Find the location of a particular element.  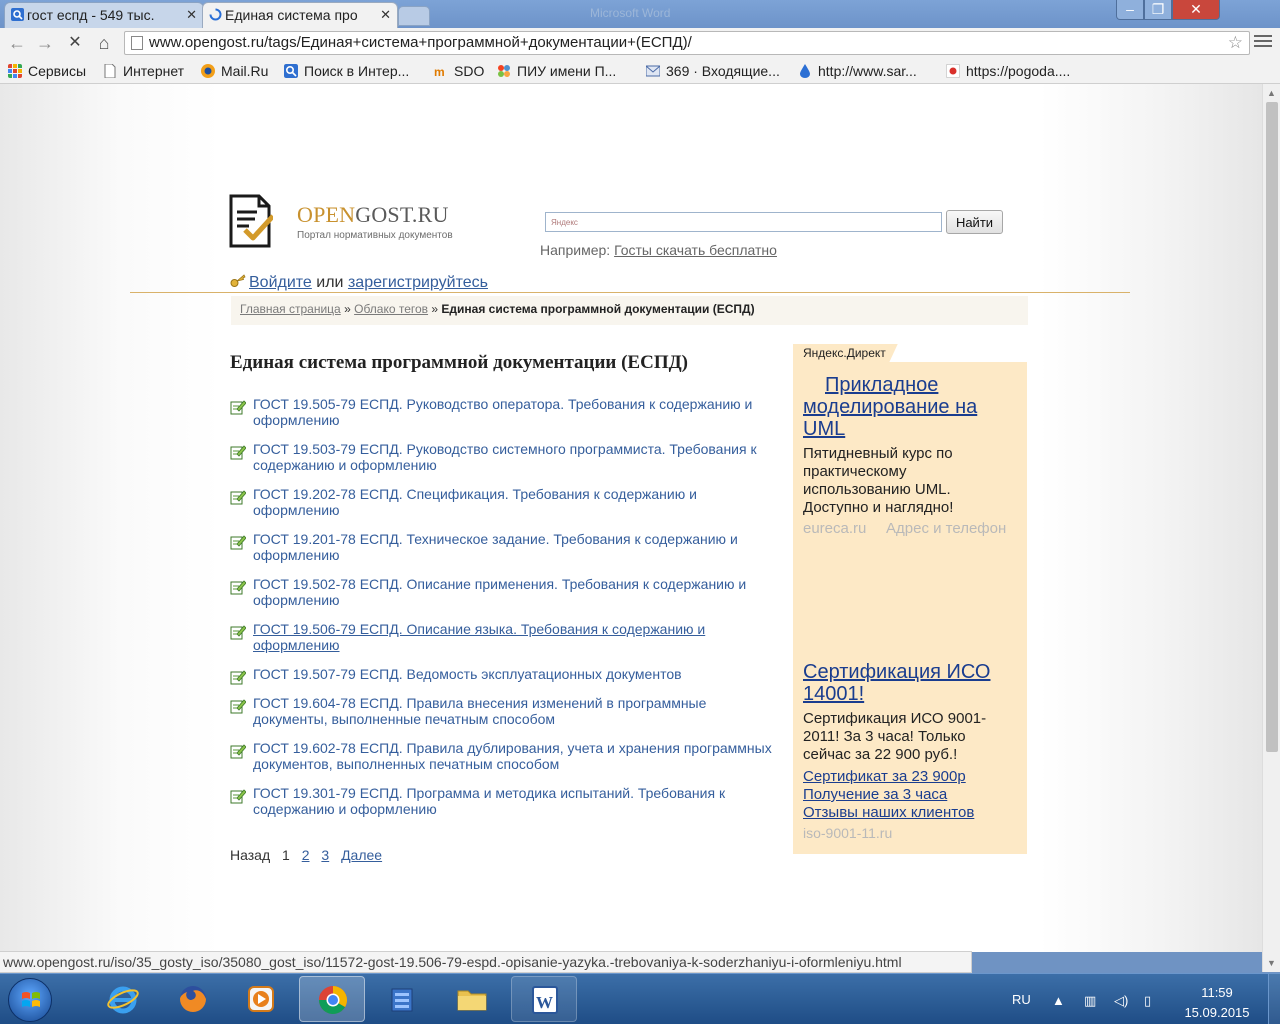

search-icon is located at coordinates (291, 71).